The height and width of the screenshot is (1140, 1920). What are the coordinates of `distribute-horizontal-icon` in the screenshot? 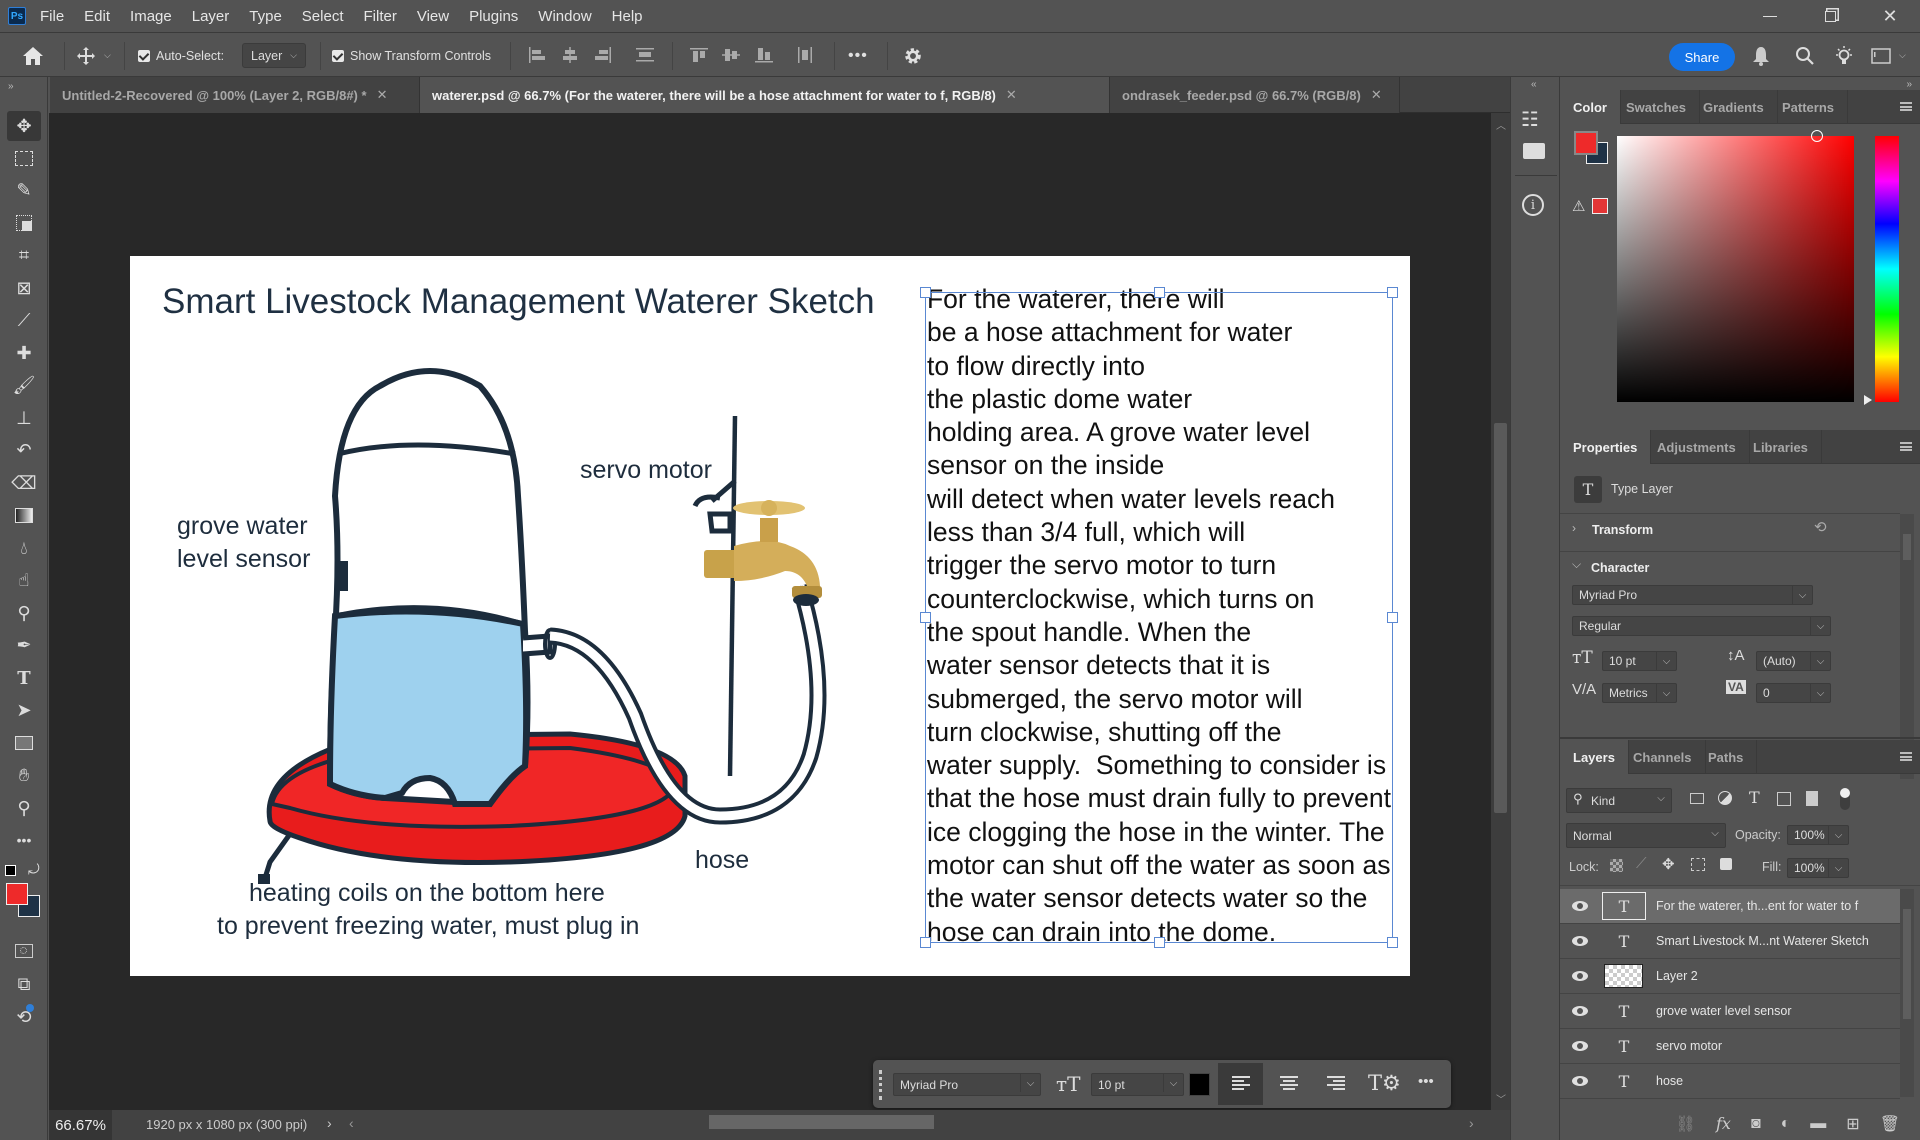 It's located at (805, 55).